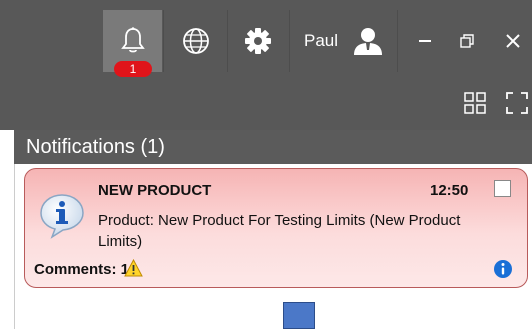 This screenshot has width=532, height=329. I want to click on fullscreen-button, so click(517, 103).